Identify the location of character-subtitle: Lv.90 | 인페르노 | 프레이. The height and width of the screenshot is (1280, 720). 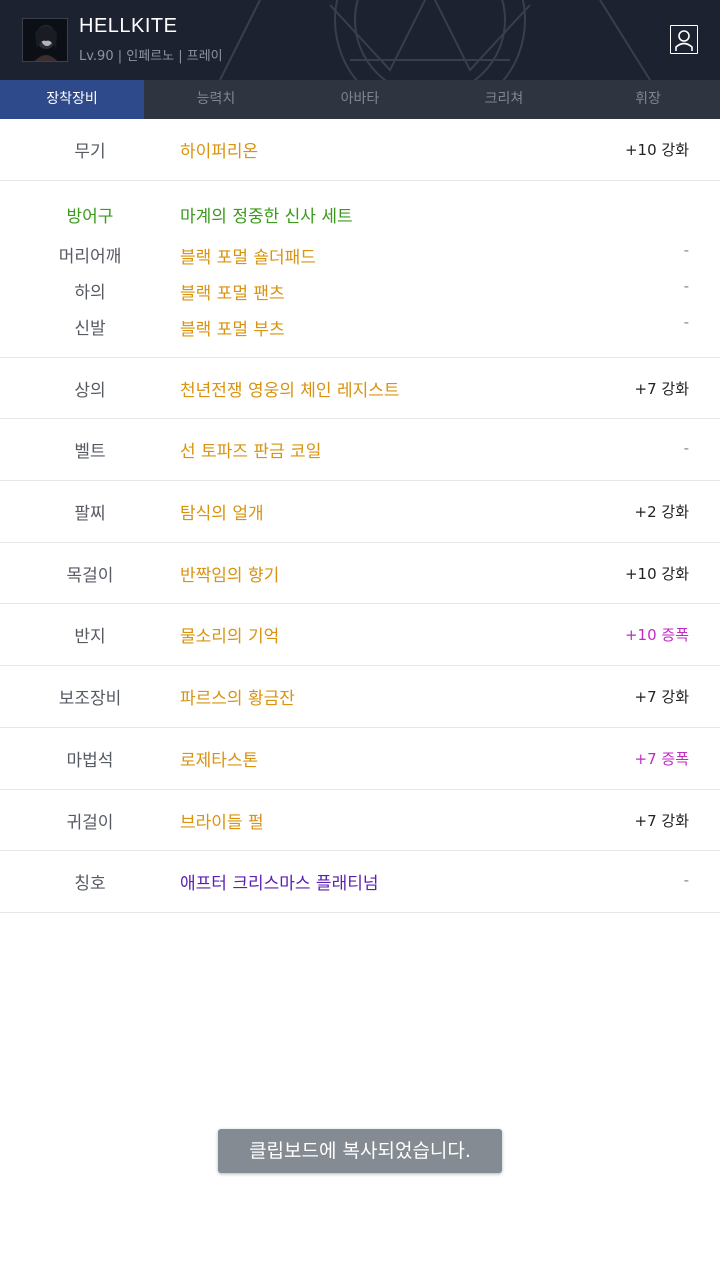
(151, 56).